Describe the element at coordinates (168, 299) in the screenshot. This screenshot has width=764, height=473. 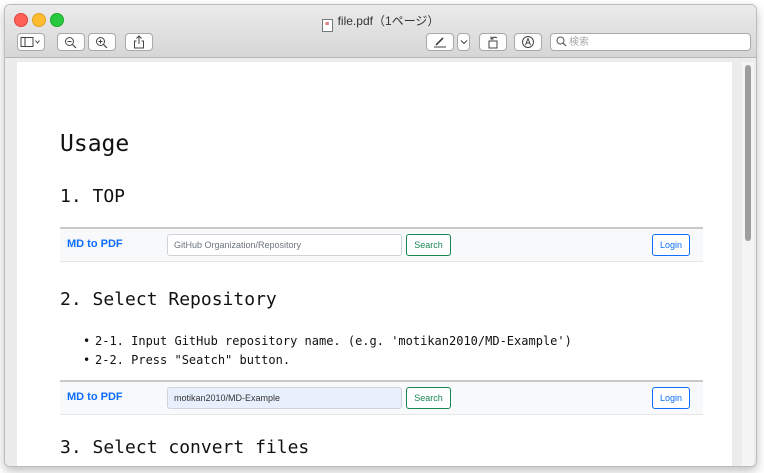
I see `section-select-repository: 2. Select Repository` at that location.